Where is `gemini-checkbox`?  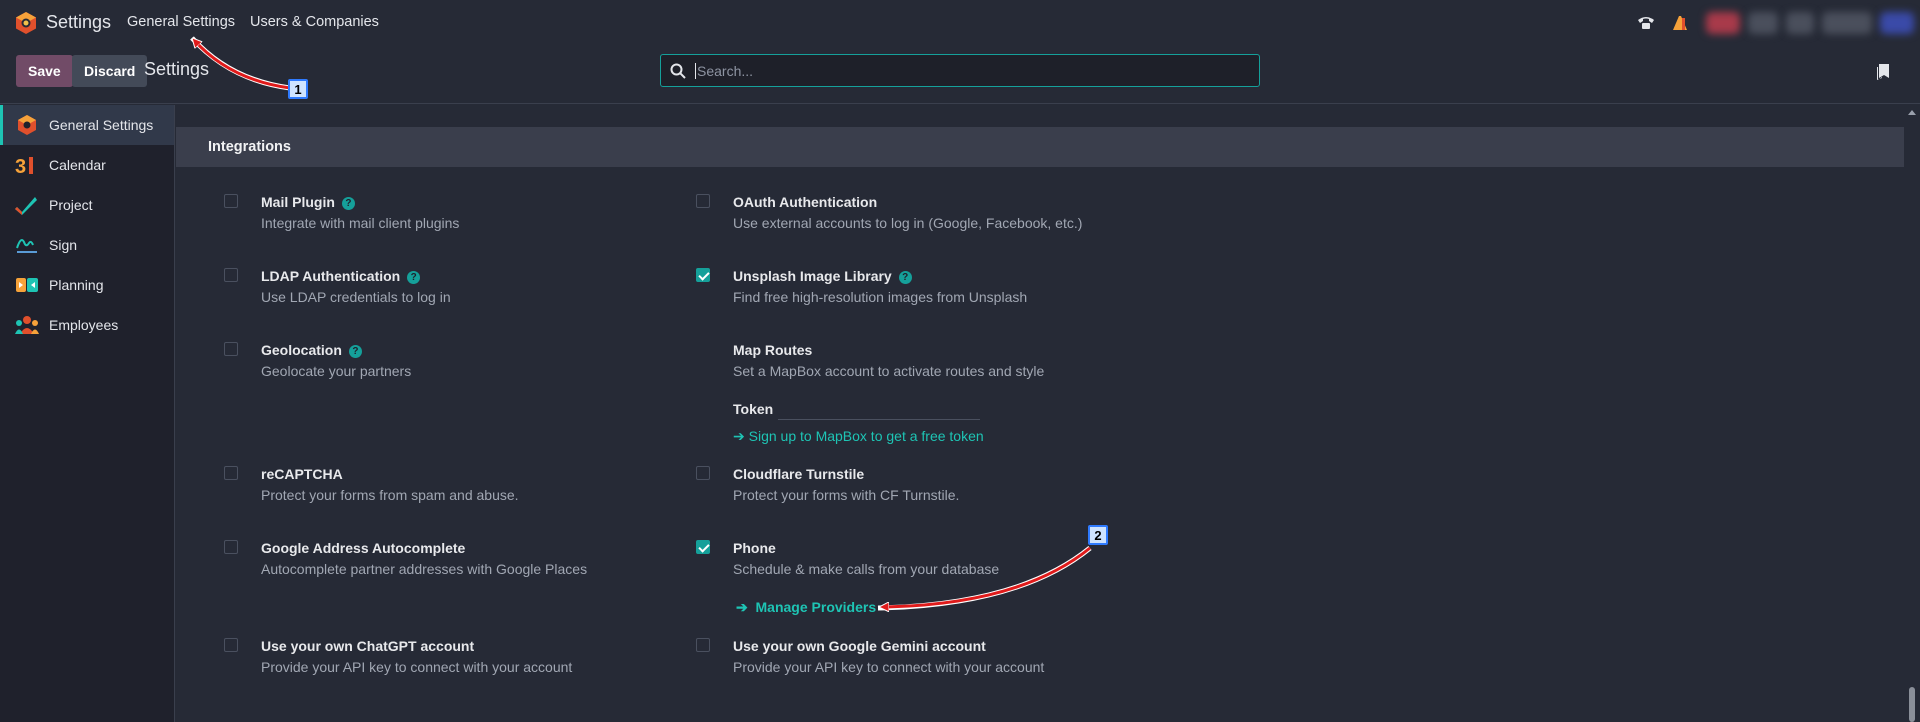 gemini-checkbox is located at coordinates (703, 645).